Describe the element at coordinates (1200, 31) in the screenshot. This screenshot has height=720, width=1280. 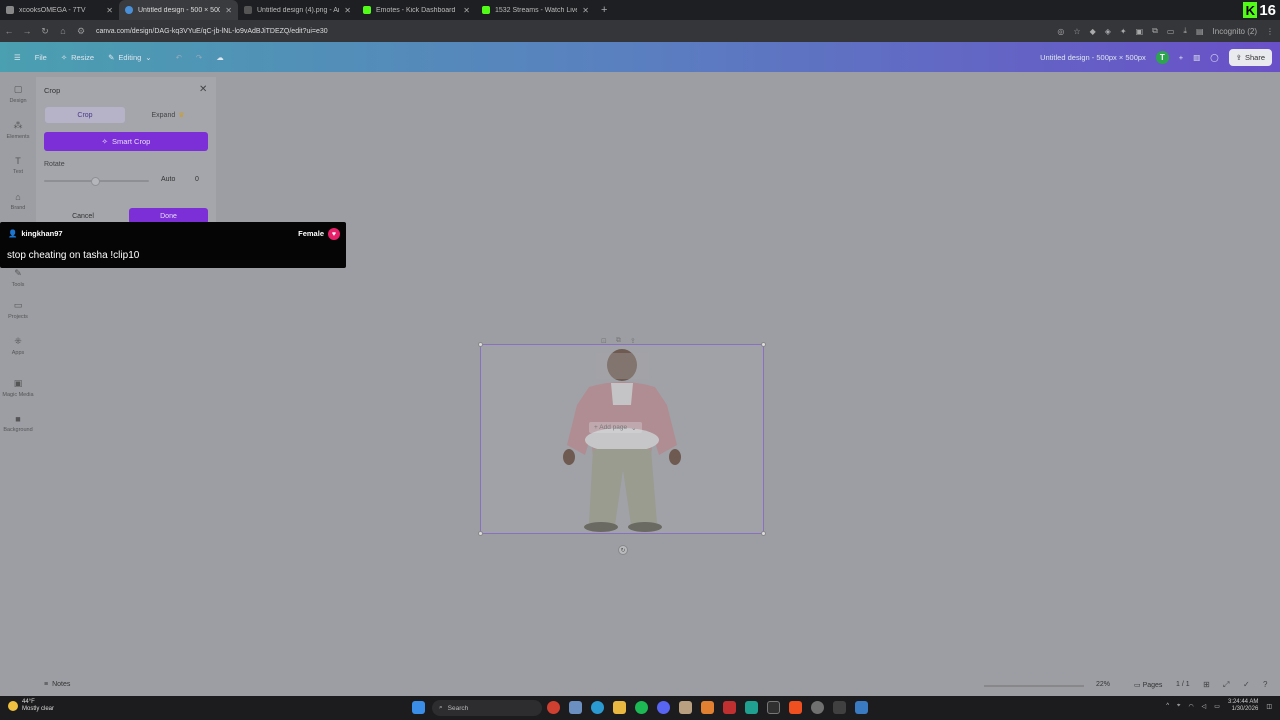
I see `save-icon: ▤` at that location.